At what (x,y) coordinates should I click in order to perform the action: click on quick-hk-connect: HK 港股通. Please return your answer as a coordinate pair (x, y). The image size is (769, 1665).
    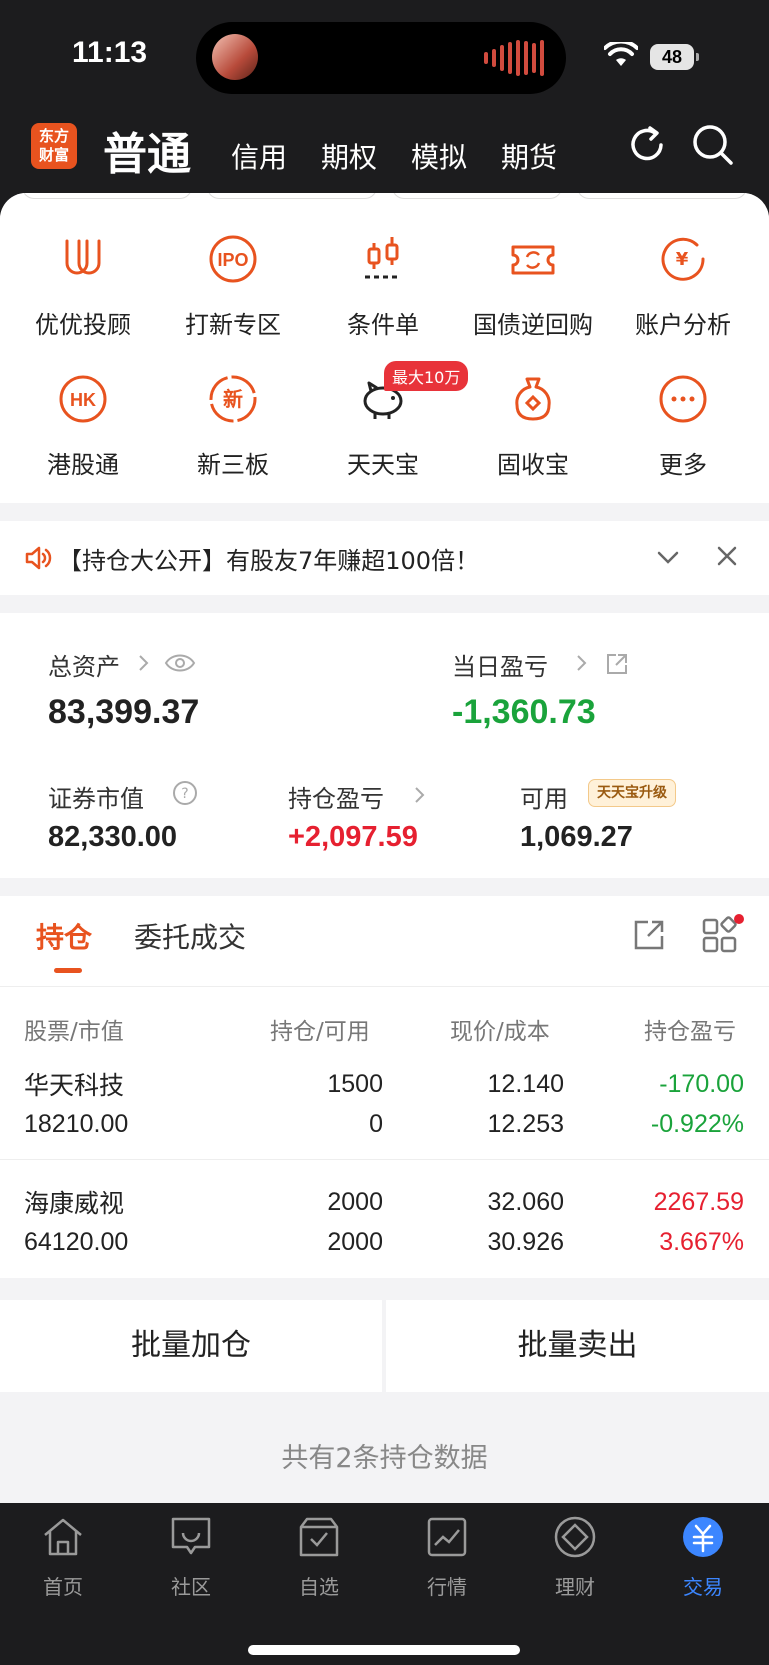
    Looking at the image, I should click on (83, 426).